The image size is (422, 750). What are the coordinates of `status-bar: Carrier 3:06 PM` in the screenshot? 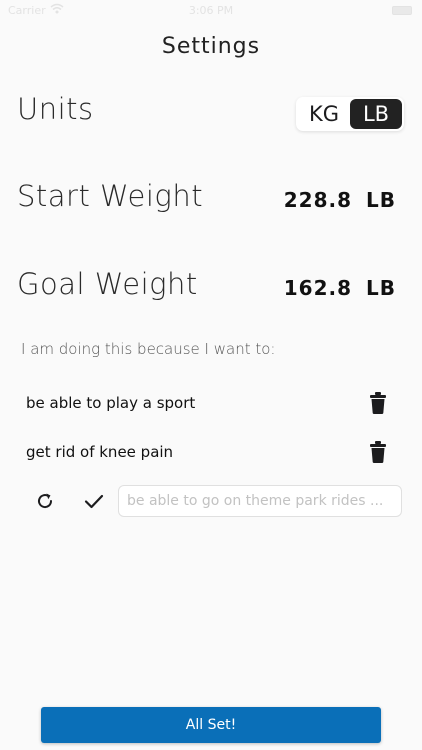 It's located at (211, 11).